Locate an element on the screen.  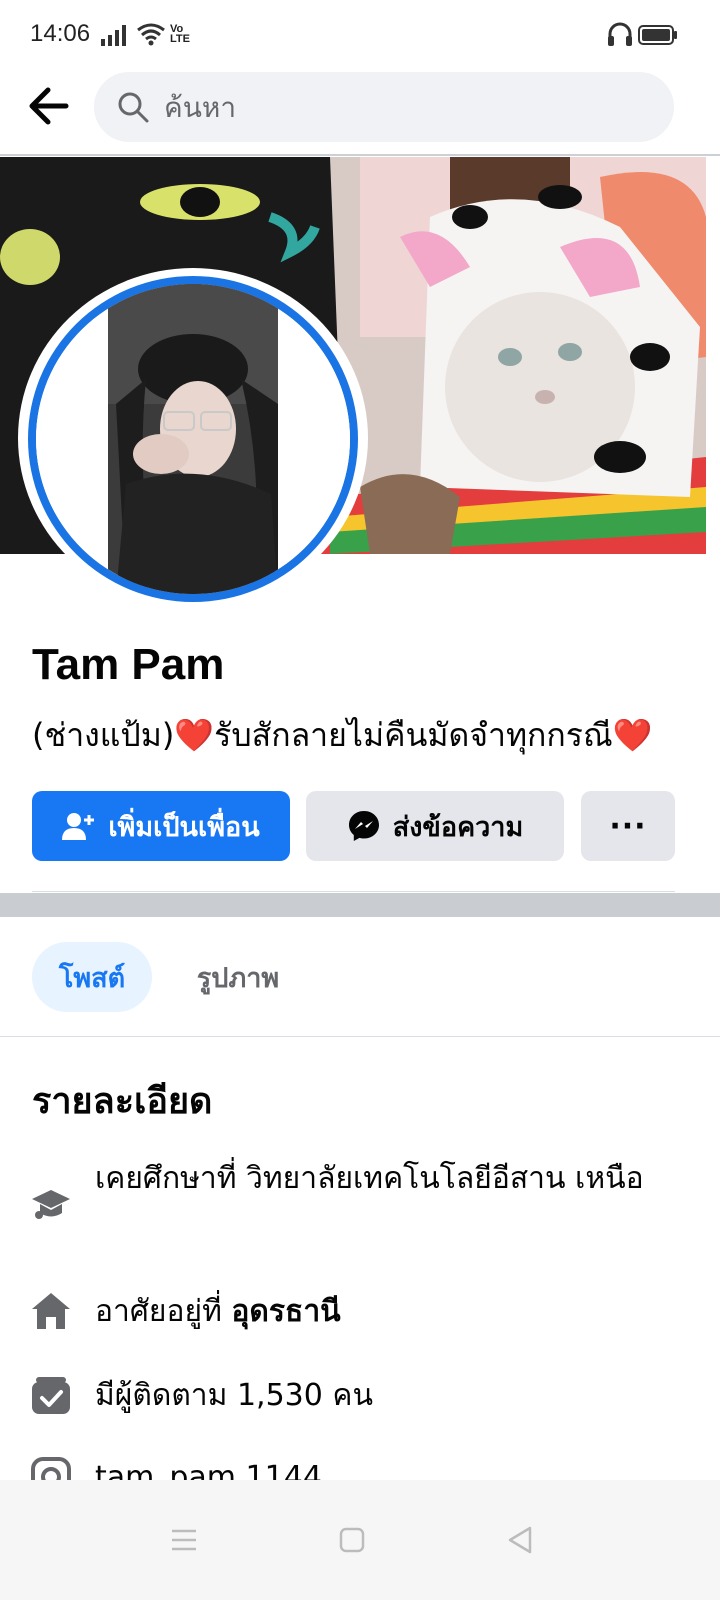
menu-icon is located at coordinates (184, 1540).